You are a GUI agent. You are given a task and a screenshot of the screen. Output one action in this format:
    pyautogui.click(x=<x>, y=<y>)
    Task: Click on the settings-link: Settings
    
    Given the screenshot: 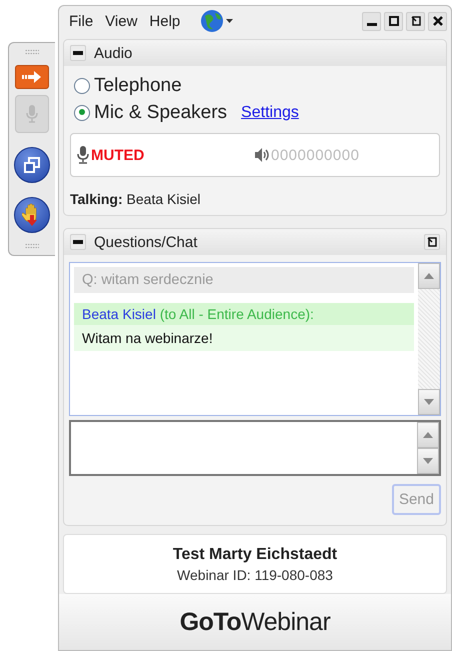 What is the action you would take?
    pyautogui.click(x=270, y=113)
    